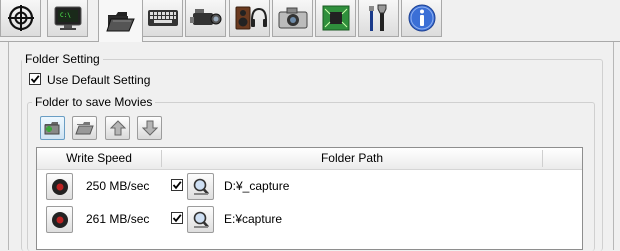  I want to click on crosshair-icon, so click(20, 18).